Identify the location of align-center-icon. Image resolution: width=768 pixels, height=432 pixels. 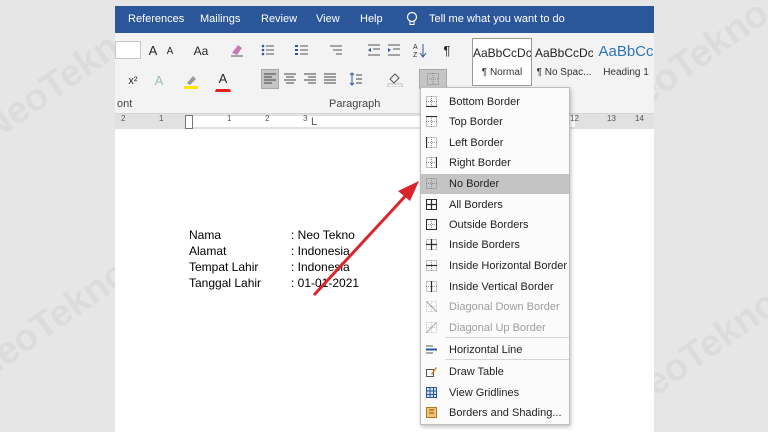
(290, 79).